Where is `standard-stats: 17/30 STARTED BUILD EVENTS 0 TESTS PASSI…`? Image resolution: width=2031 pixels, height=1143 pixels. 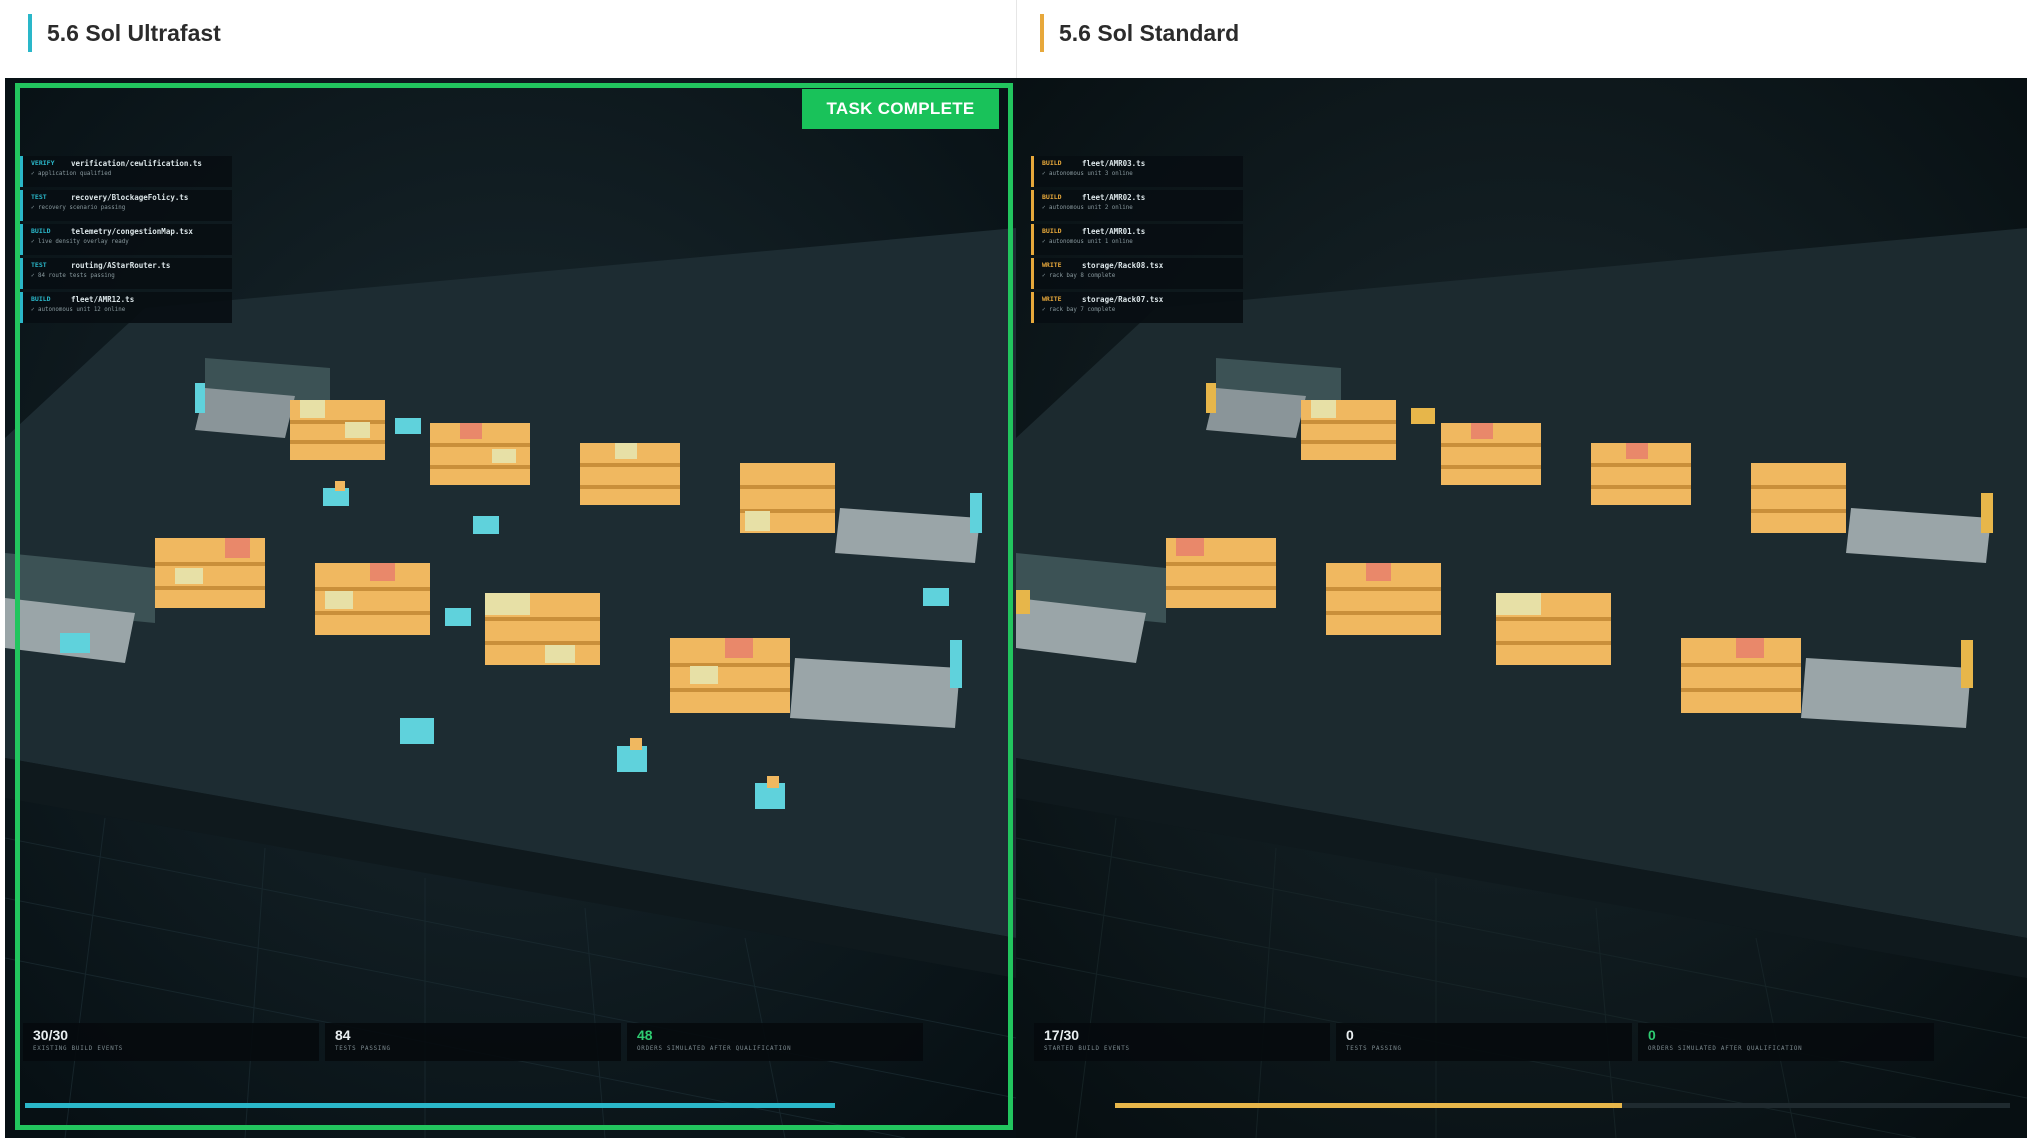
standard-stats: 17/30 STARTED BUILD EVENTS 0 TESTS PASSI… is located at coordinates (1484, 1042).